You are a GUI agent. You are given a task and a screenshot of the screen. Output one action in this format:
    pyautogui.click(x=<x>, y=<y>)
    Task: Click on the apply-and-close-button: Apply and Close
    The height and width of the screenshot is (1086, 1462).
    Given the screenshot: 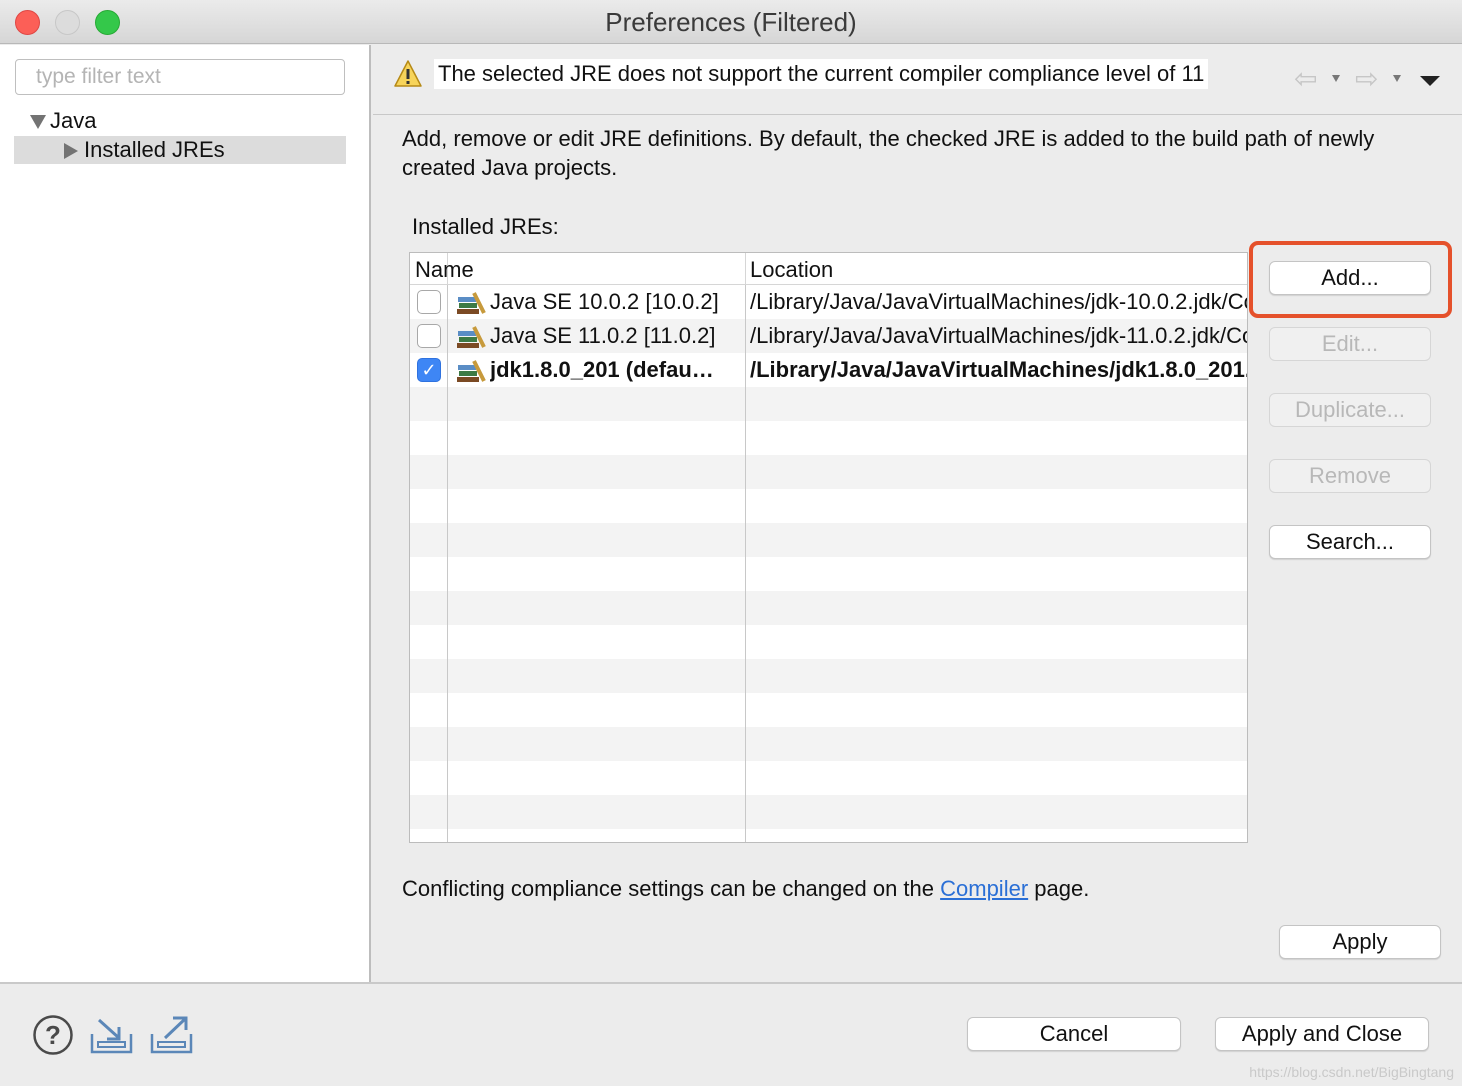 What is the action you would take?
    pyautogui.click(x=1322, y=1034)
    